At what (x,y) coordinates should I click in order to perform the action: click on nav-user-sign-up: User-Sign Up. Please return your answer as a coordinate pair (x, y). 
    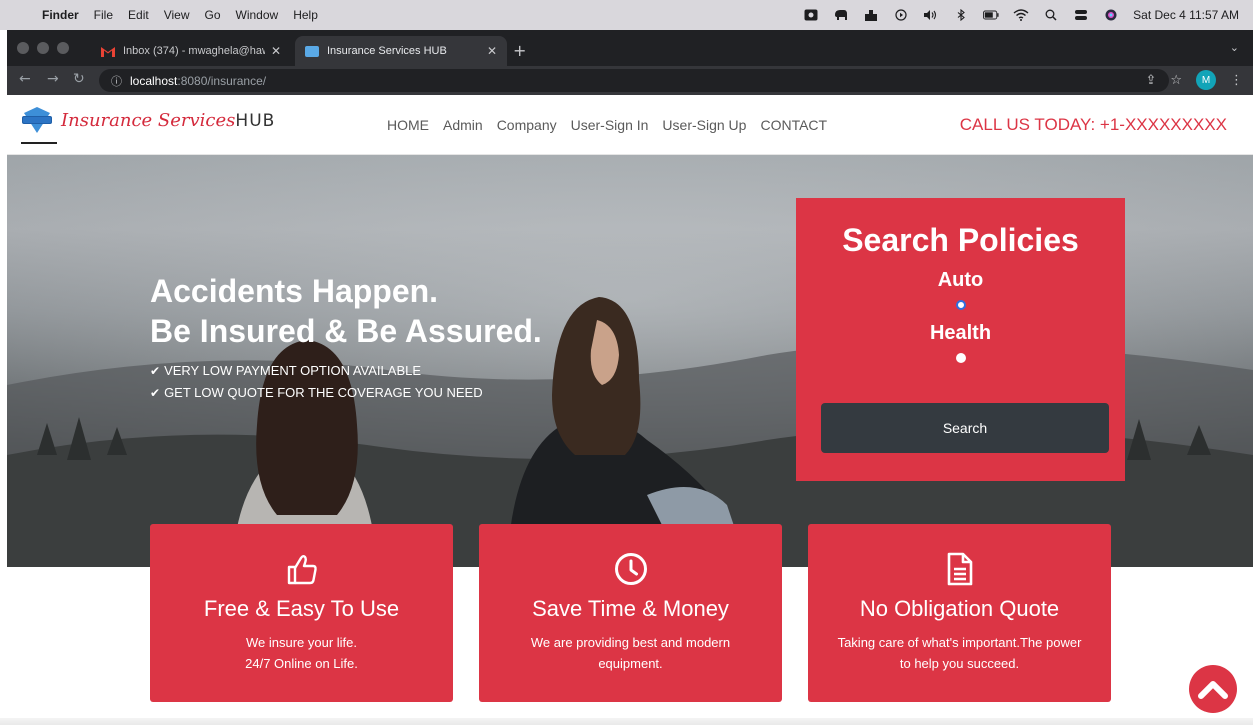
    Looking at the image, I should click on (704, 125).